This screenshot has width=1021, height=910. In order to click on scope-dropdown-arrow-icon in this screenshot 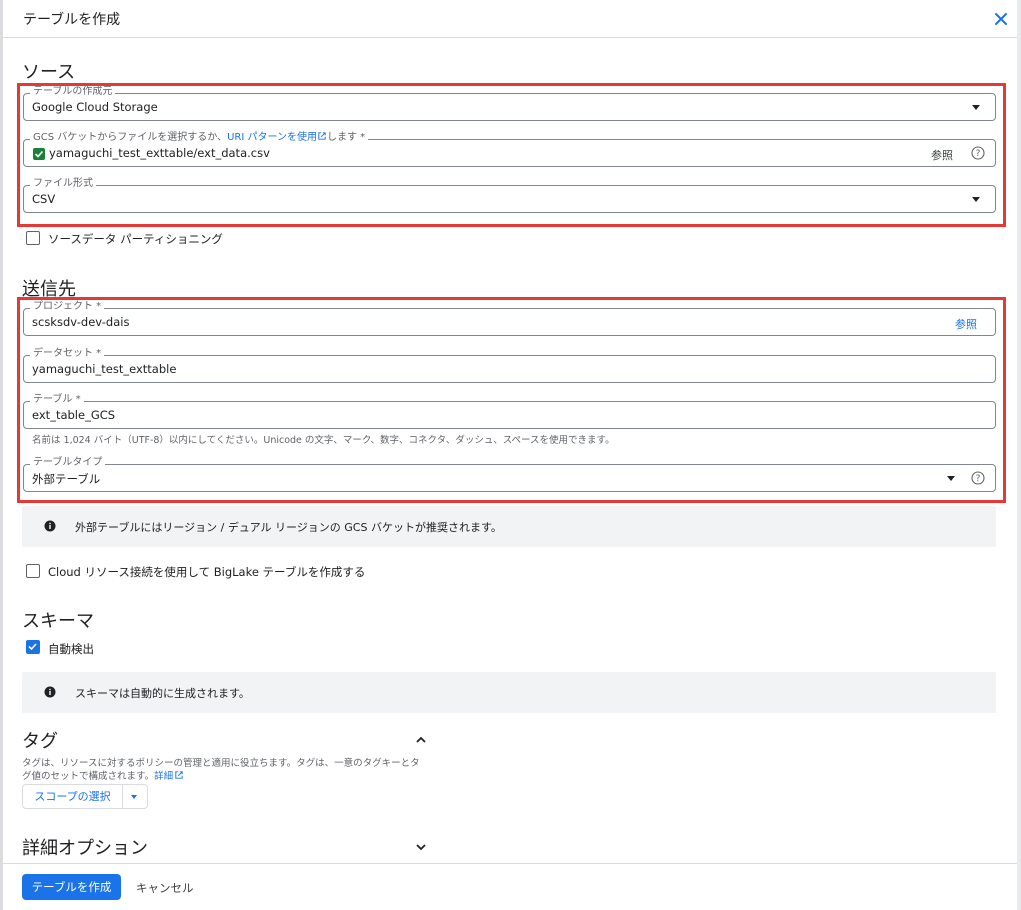, I will do `click(134, 796)`.